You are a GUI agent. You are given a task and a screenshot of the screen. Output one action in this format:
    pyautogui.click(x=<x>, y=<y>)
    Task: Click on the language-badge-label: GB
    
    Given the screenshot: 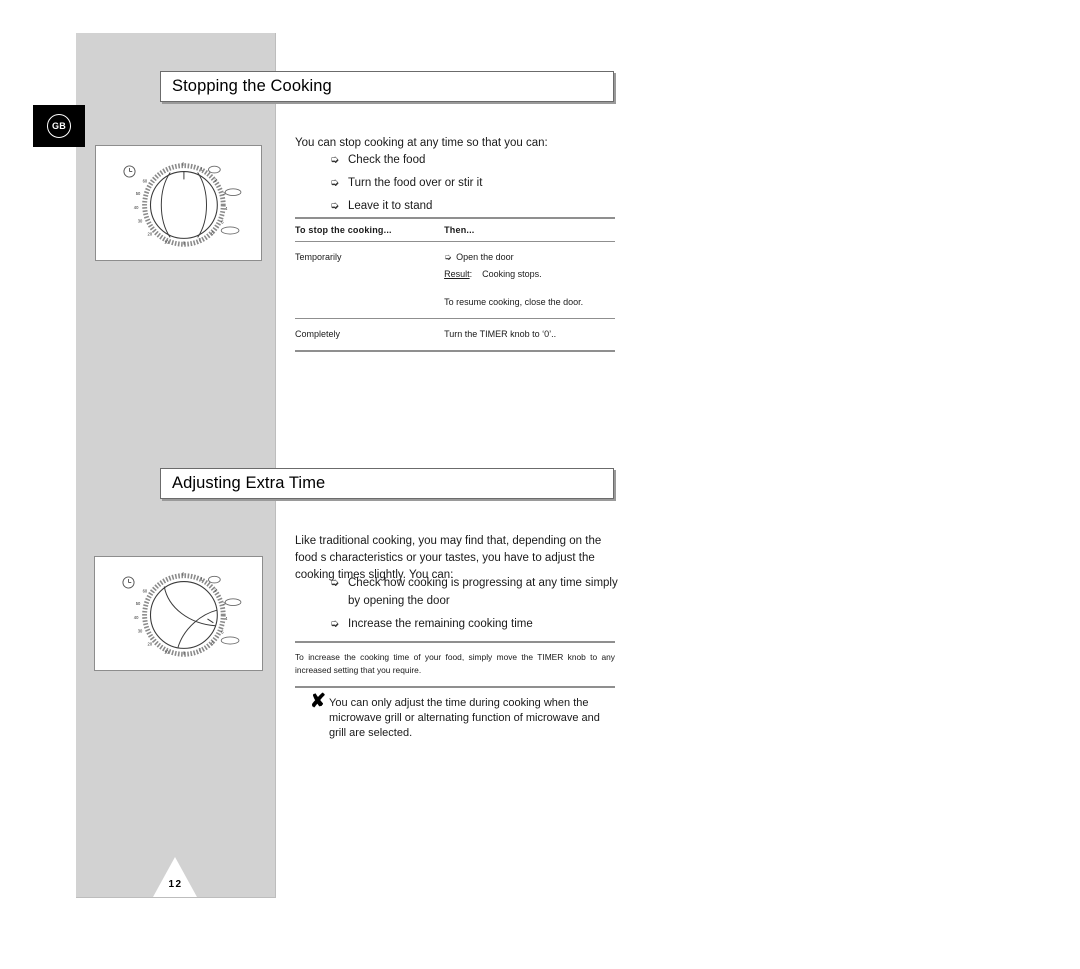 What is the action you would take?
    pyautogui.click(x=59, y=126)
    